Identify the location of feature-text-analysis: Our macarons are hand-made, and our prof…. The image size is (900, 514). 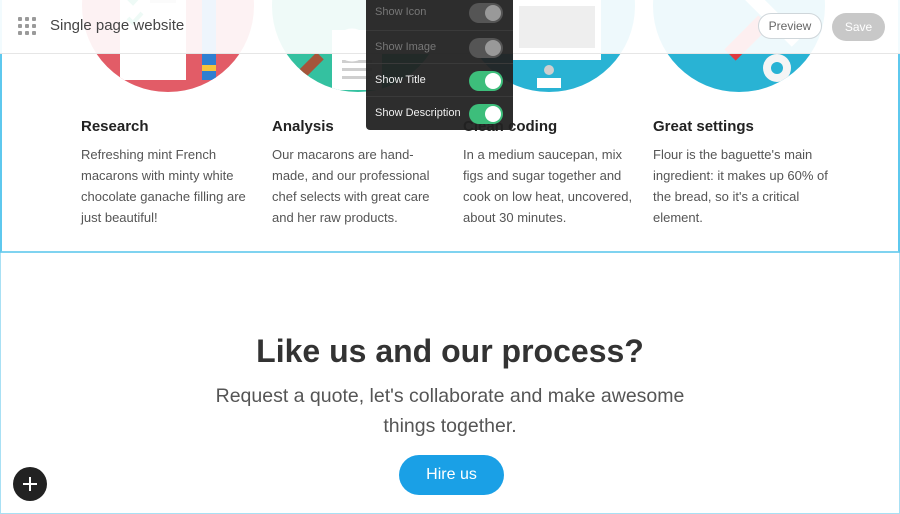
(351, 186).